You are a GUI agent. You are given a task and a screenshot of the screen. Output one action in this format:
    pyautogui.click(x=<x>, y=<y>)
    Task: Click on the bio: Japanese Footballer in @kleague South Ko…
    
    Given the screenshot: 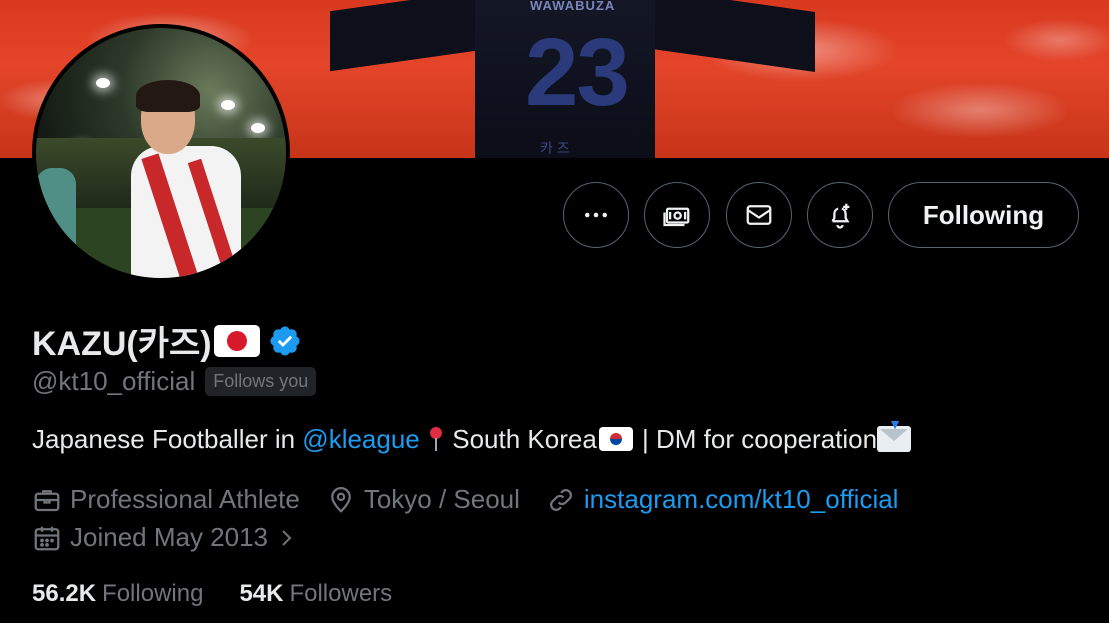 What is the action you would take?
    pyautogui.click(x=472, y=435)
    